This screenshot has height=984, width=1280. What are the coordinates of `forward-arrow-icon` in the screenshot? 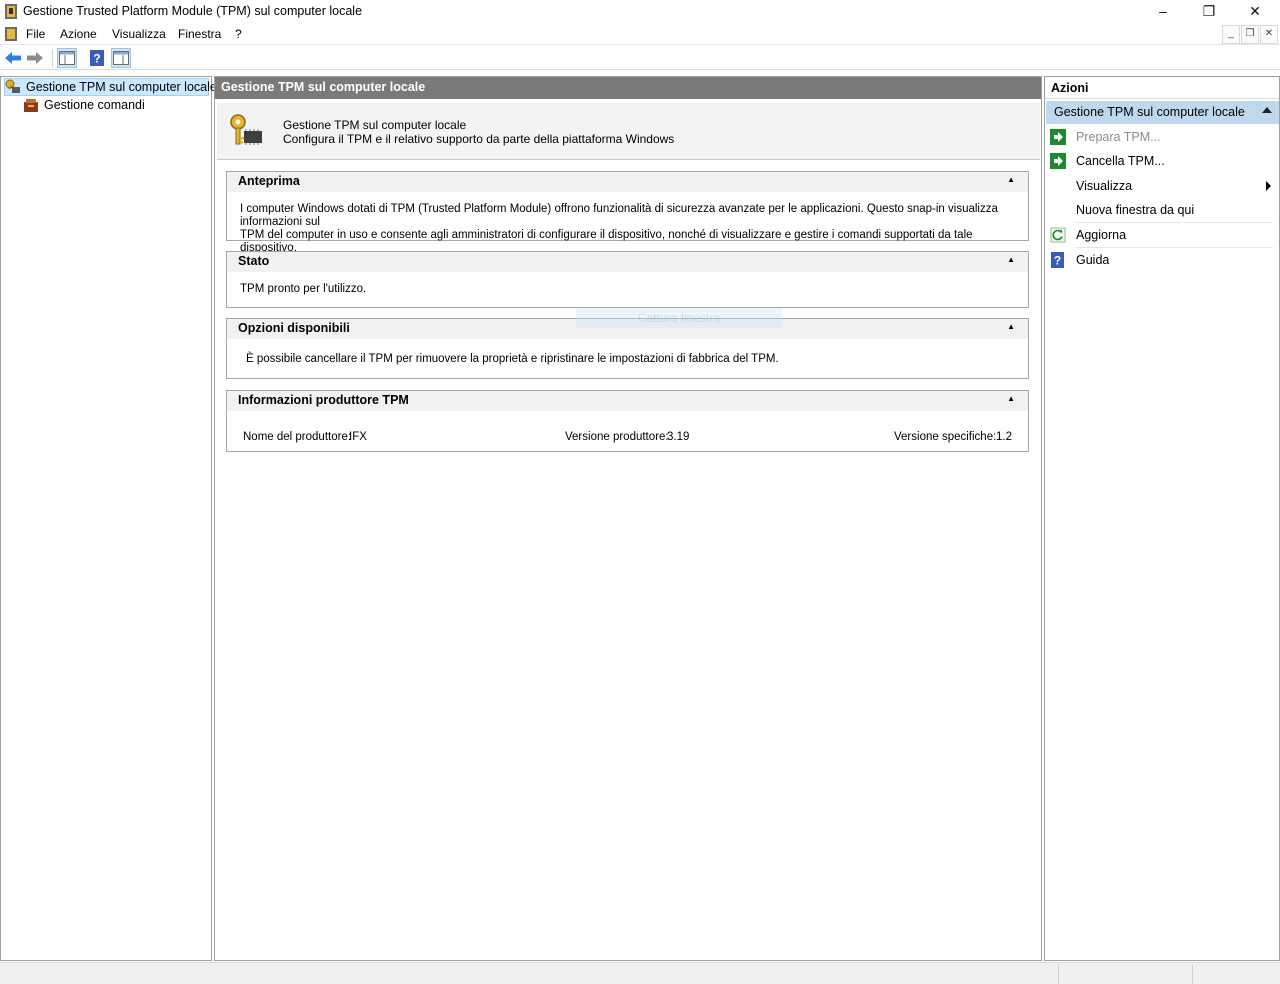 It's located at (35, 58).